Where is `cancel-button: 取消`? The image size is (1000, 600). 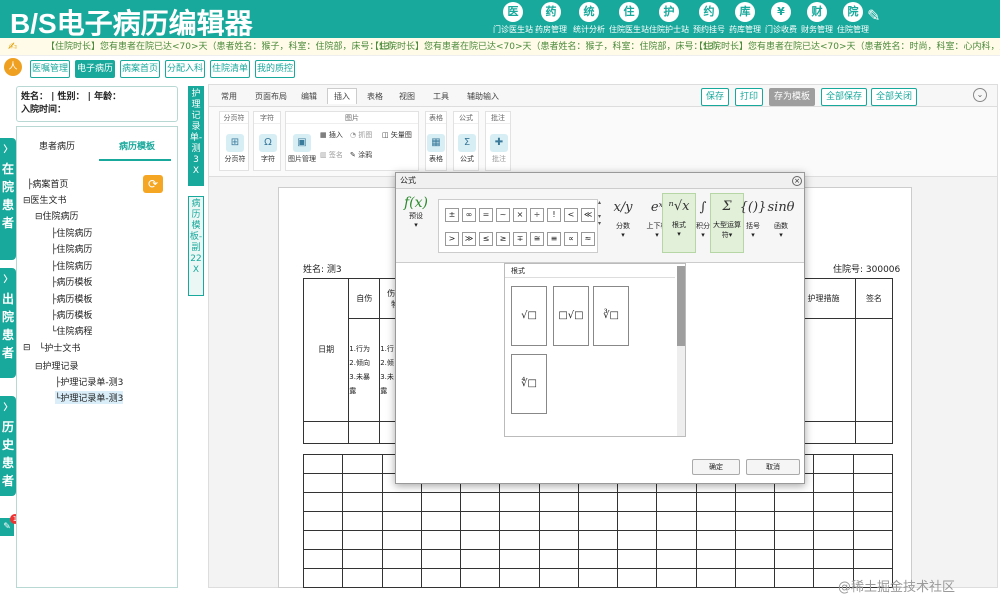
cancel-button: 取消 is located at coordinates (773, 467).